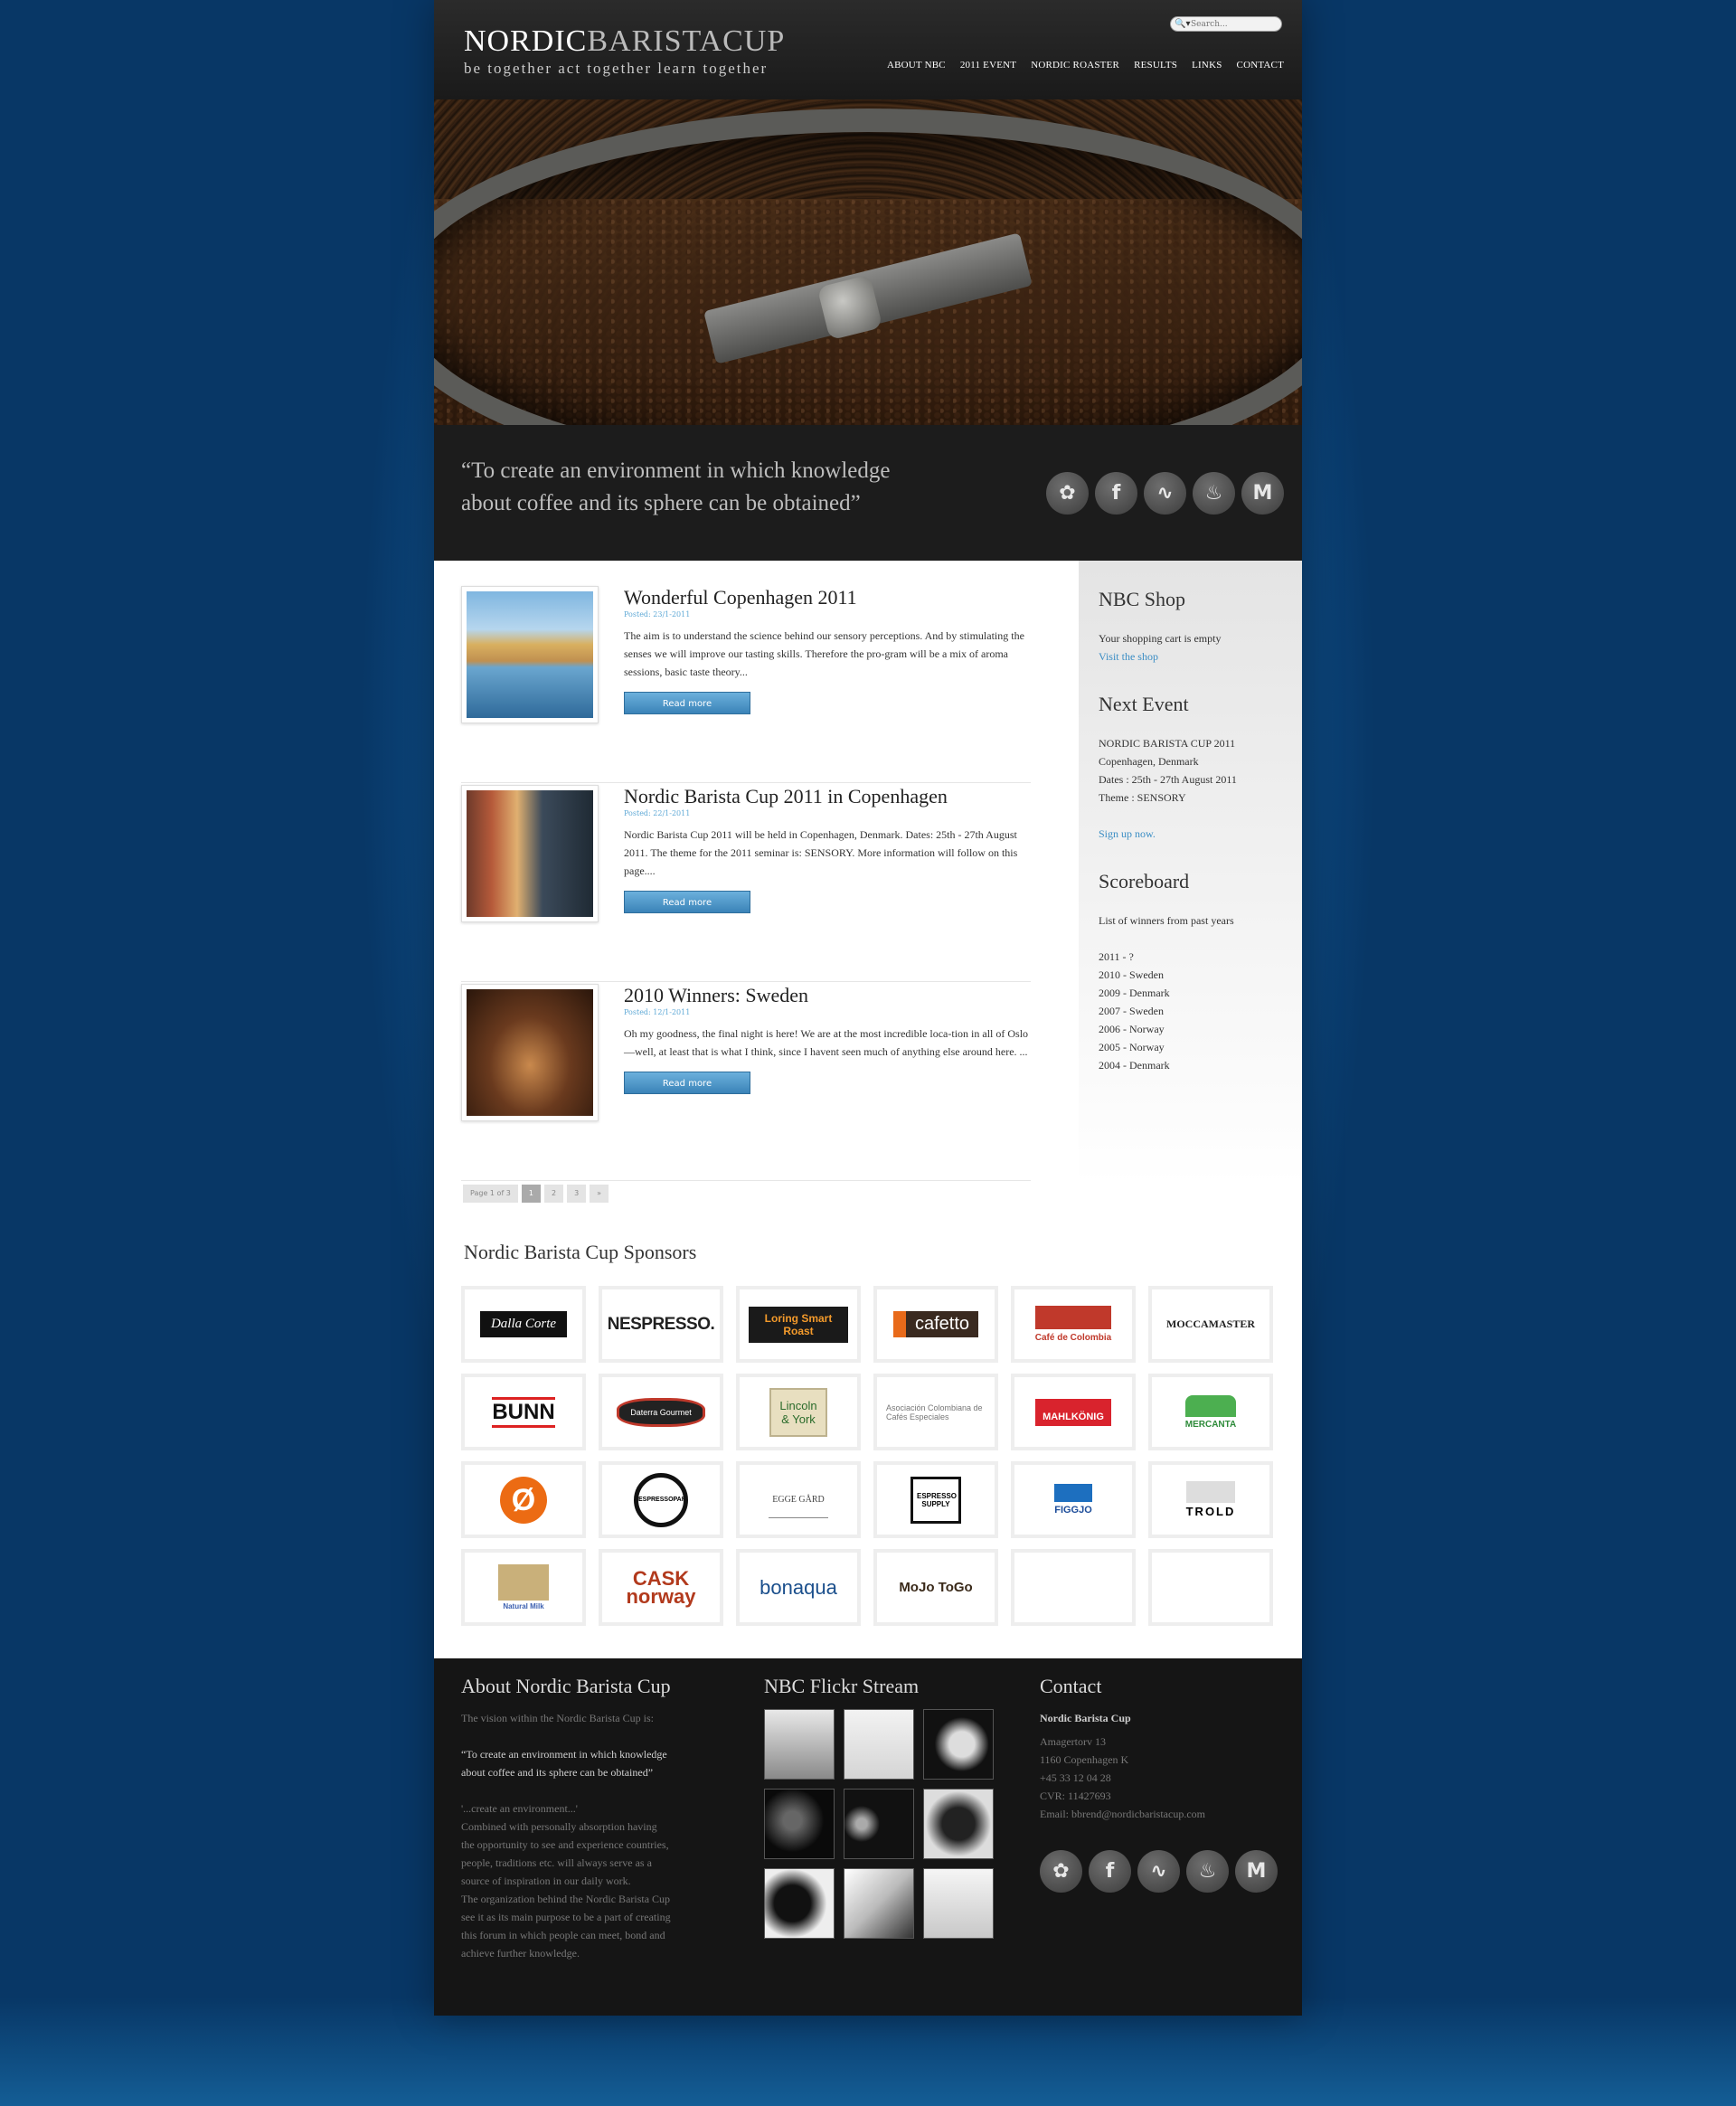 The height and width of the screenshot is (2106, 1736). I want to click on nav-contact: CONTACT, so click(1261, 65).